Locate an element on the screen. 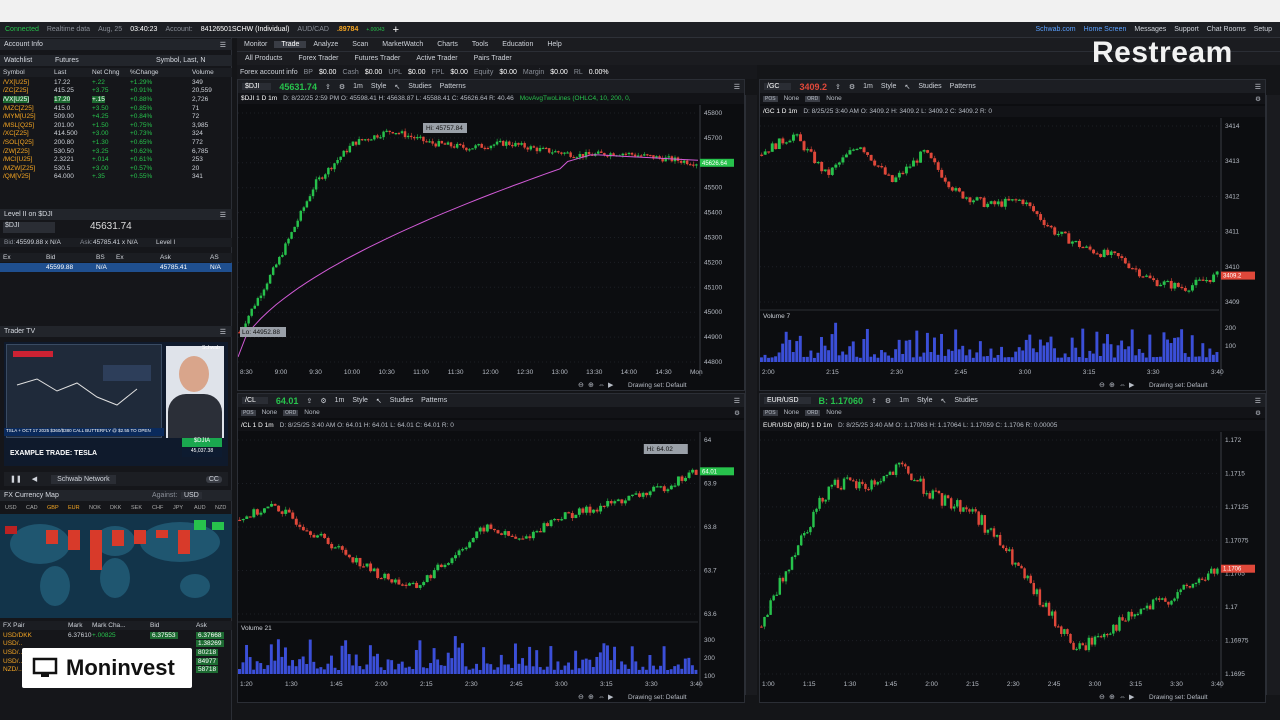  subtab-forex-trader: Forex Trader is located at coordinates (318, 58).